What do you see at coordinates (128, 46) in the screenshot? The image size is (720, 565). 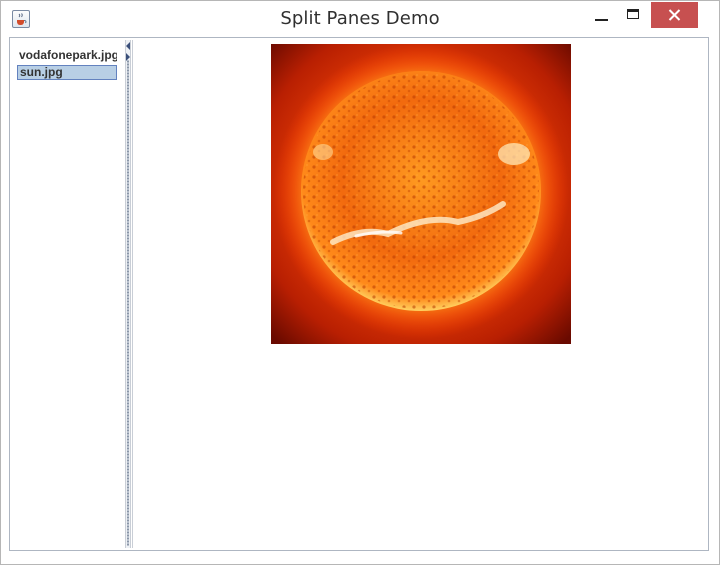 I see `collapse-left-icon` at bounding box center [128, 46].